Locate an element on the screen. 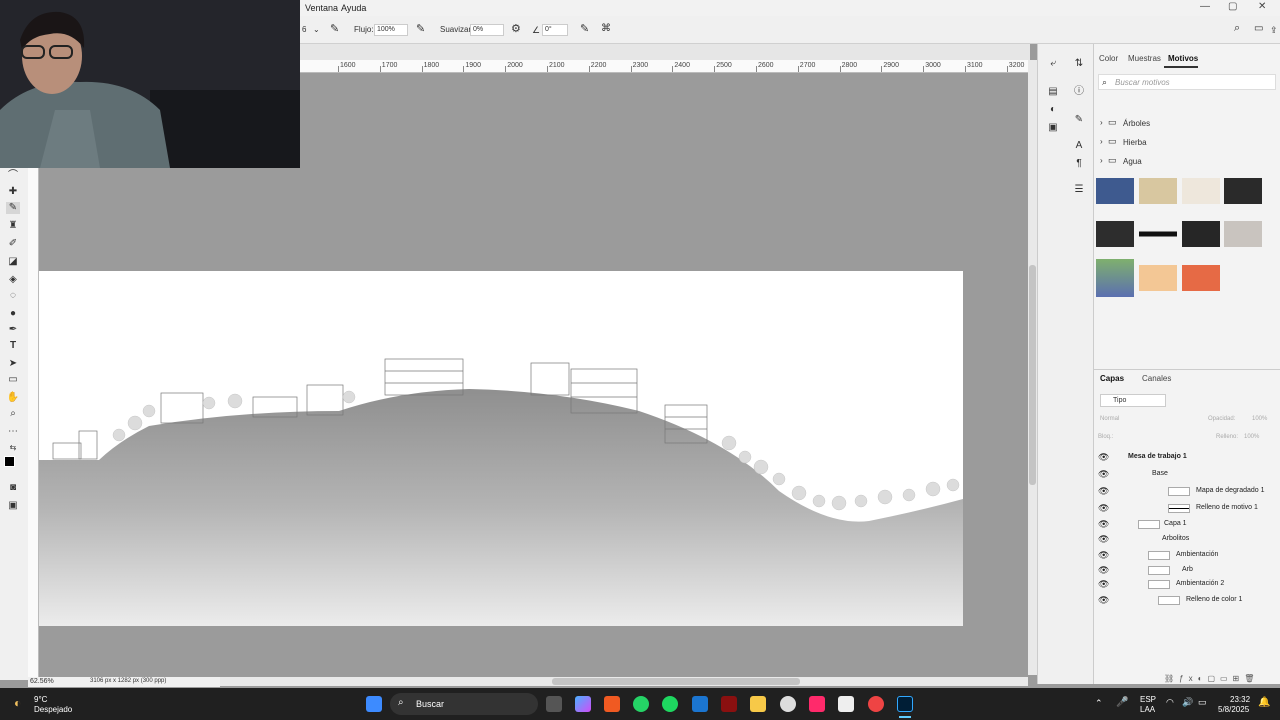 The width and height of the screenshot is (1280, 720). smoothing-input: 0% is located at coordinates (487, 30).